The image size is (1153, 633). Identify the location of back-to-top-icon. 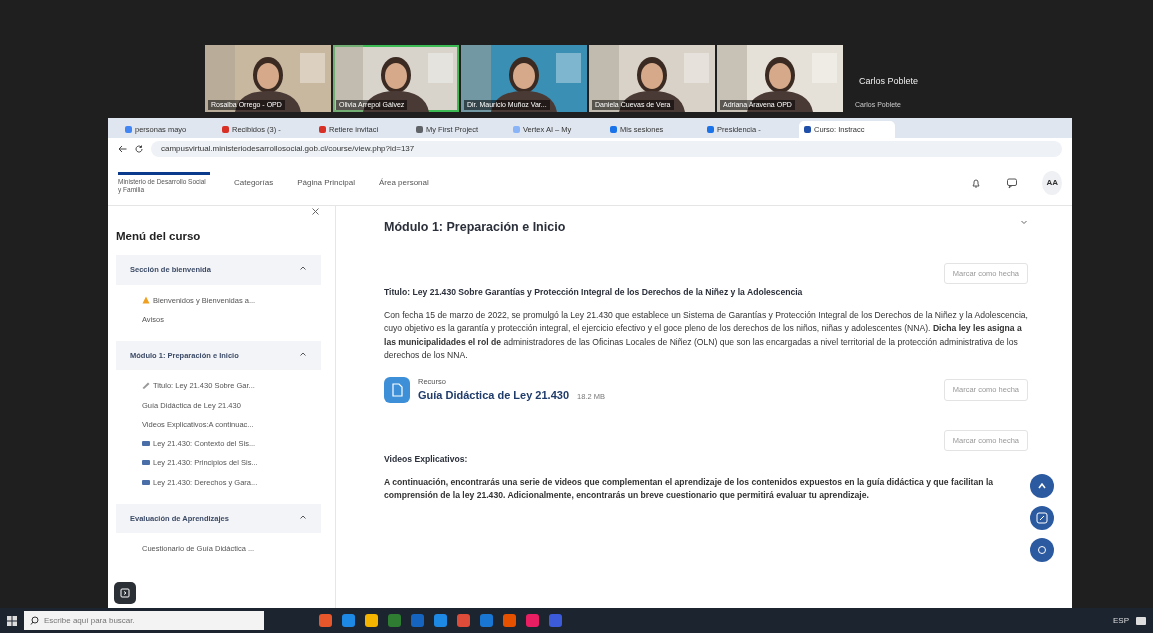
(1042, 486).